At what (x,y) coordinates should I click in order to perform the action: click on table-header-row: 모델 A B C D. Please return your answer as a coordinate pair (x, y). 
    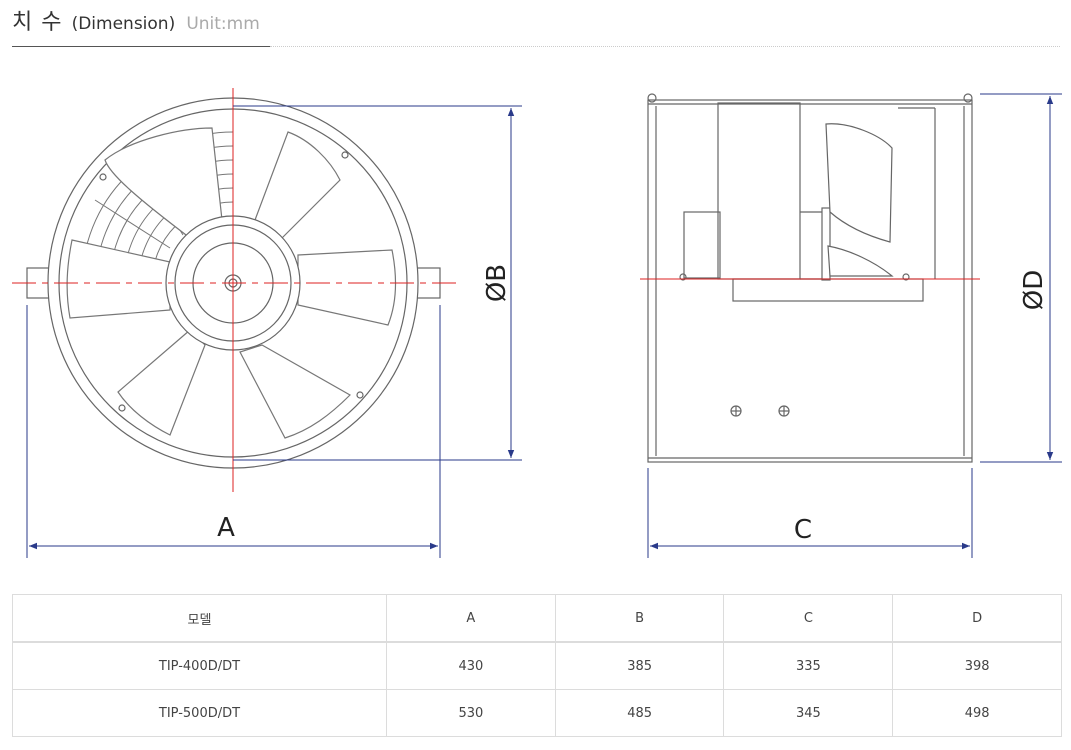
    Looking at the image, I should click on (537, 618).